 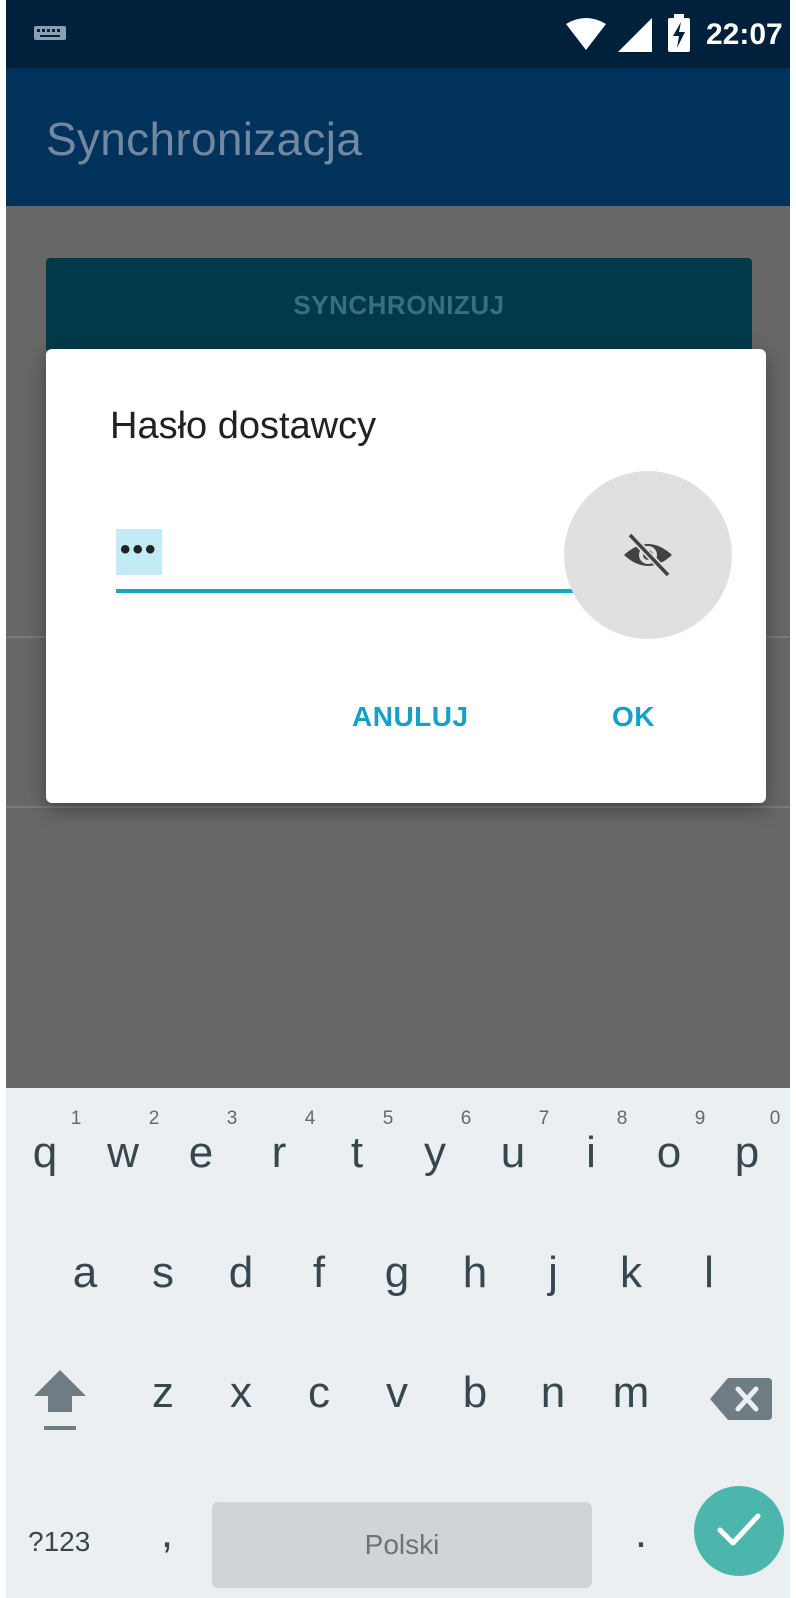 What do you see at coordinates (631, 1273) in the screenshot?
I see `key-k: k` at bounding box center [631, 1273].